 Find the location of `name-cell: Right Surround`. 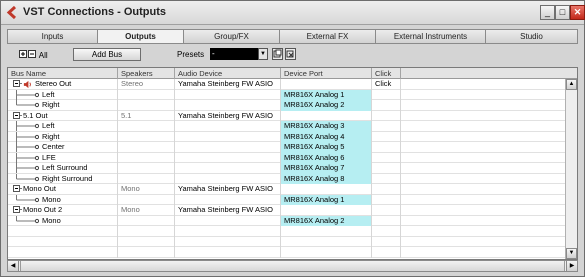

name-cell: Right Surround is located at coordinates (63, 178).